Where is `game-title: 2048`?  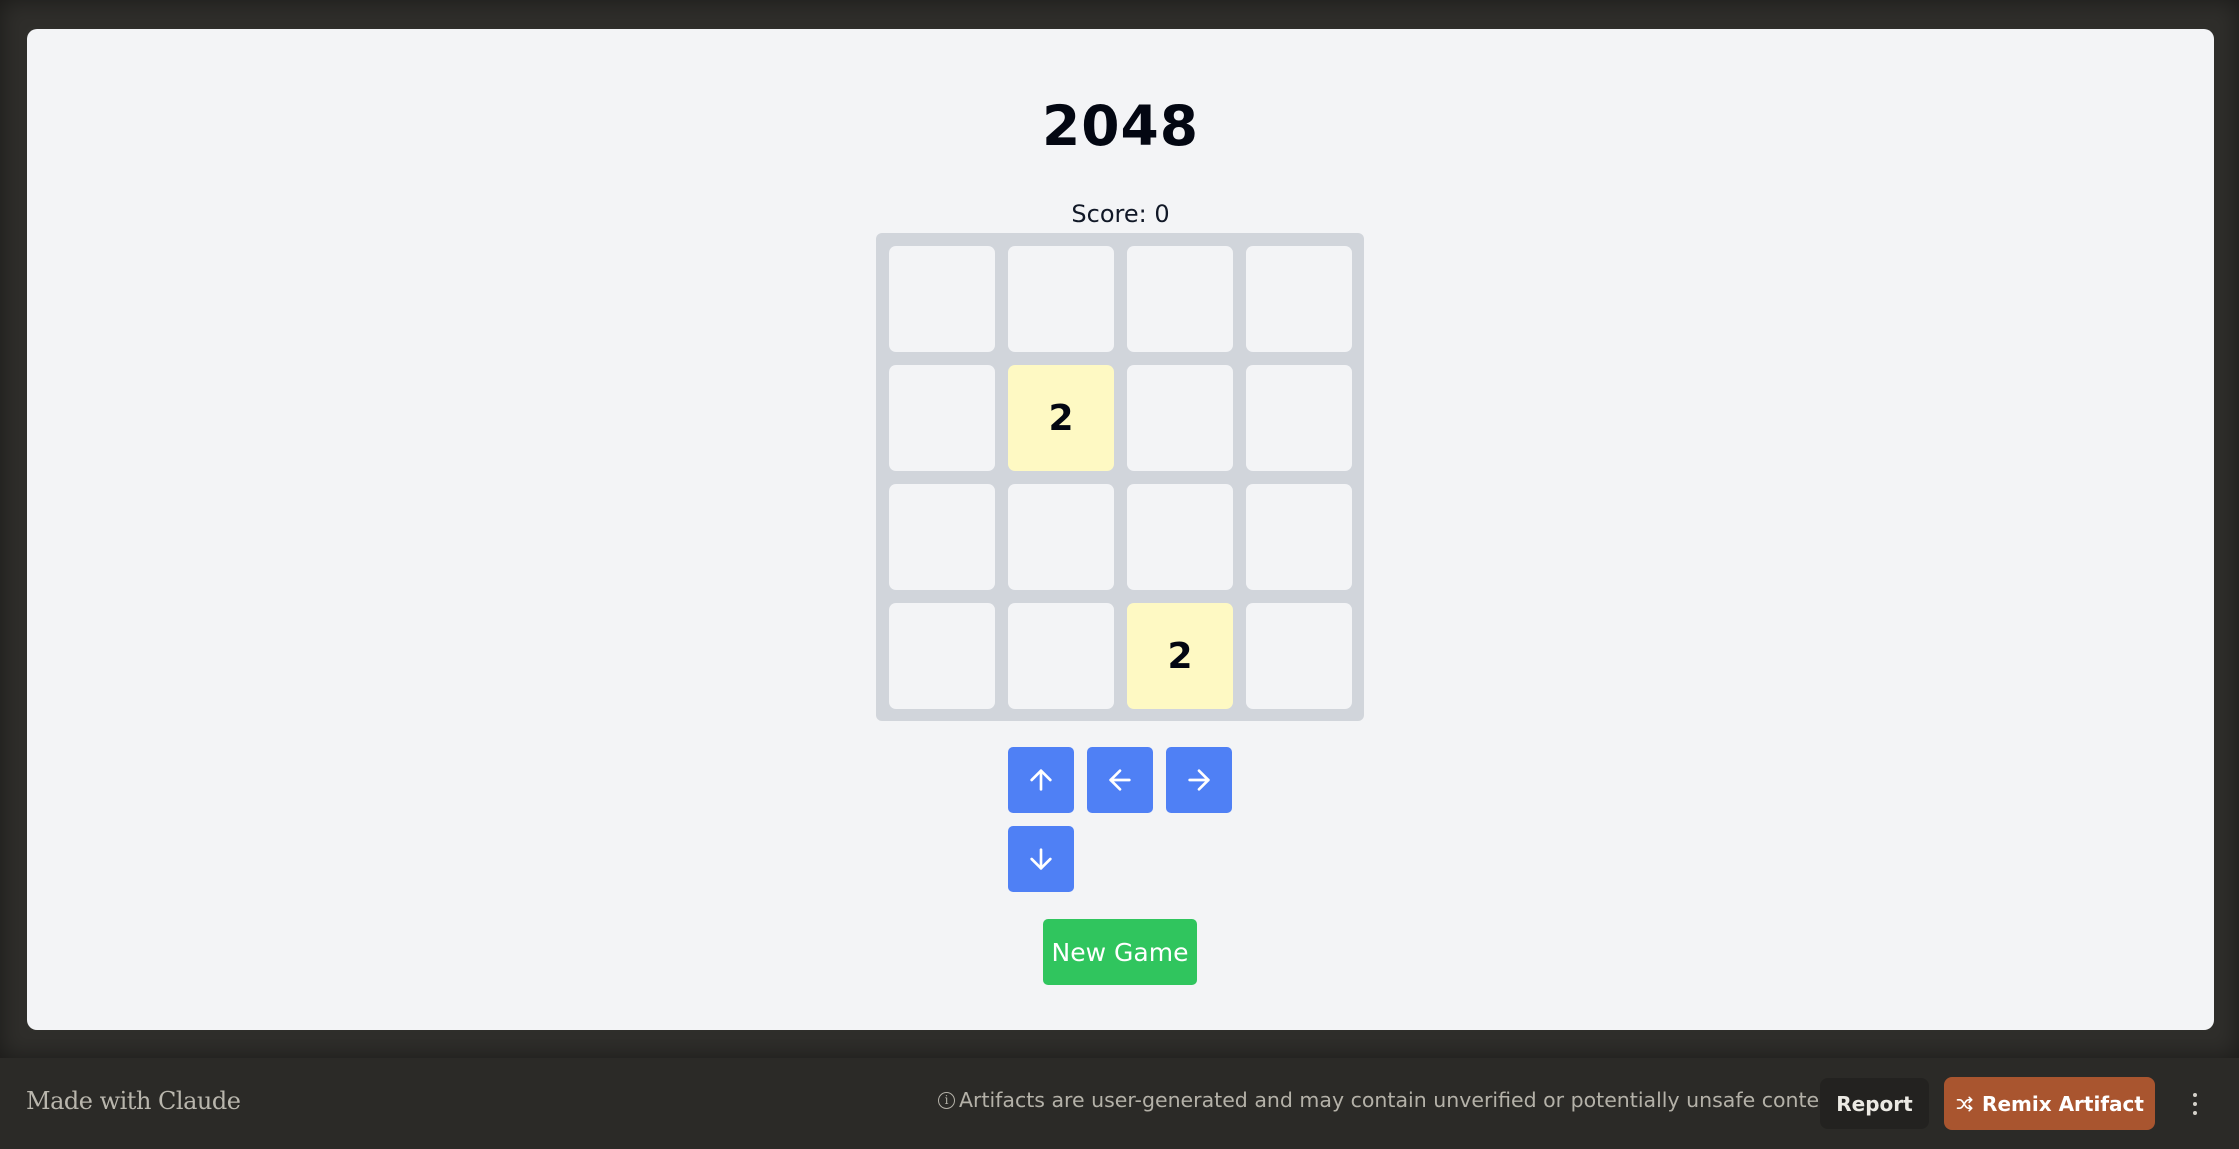
game-title: 2048 is located at coordinates (1120, 126).